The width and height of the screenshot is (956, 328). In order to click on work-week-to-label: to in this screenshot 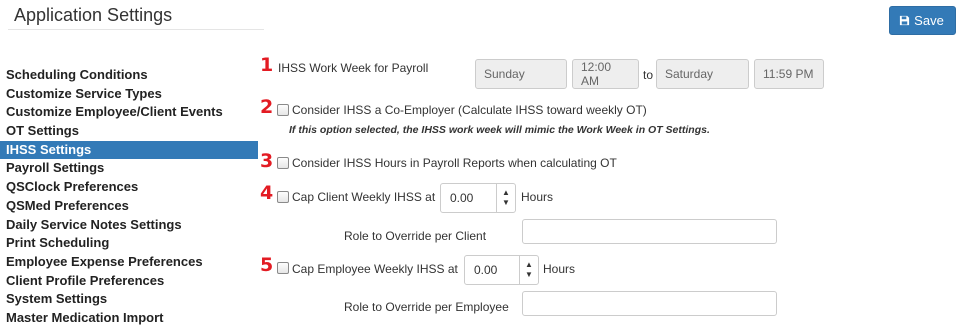, I will do `click(648, 75)`.